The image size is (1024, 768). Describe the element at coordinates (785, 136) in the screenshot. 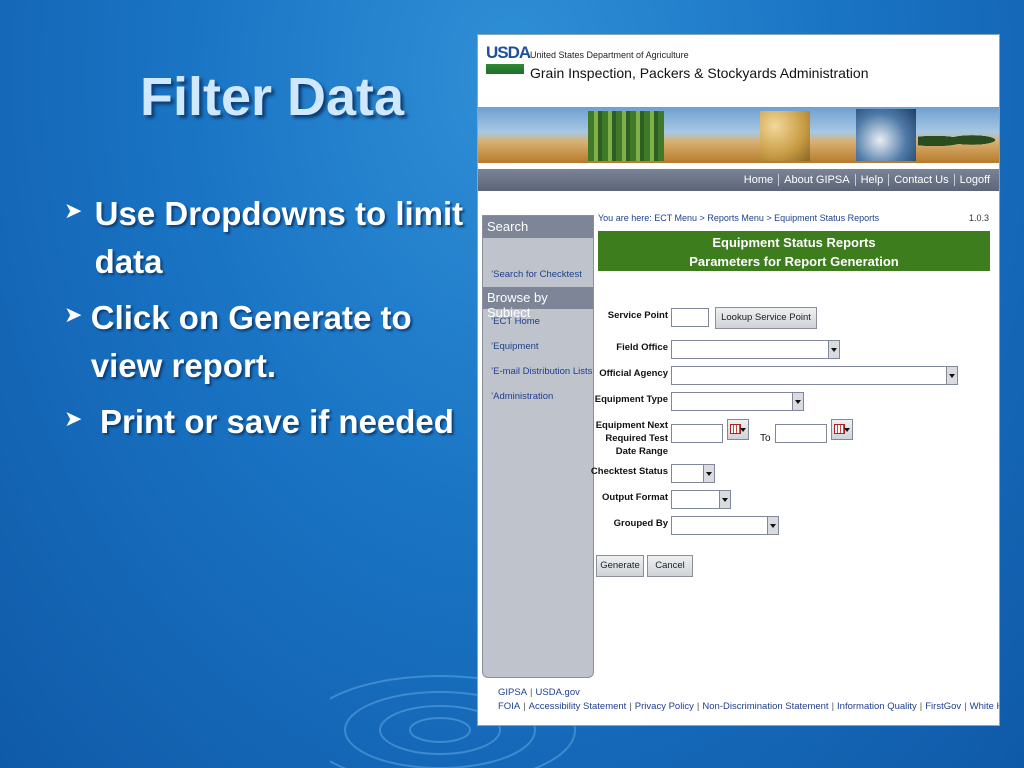

I see `grain-image` at that location.